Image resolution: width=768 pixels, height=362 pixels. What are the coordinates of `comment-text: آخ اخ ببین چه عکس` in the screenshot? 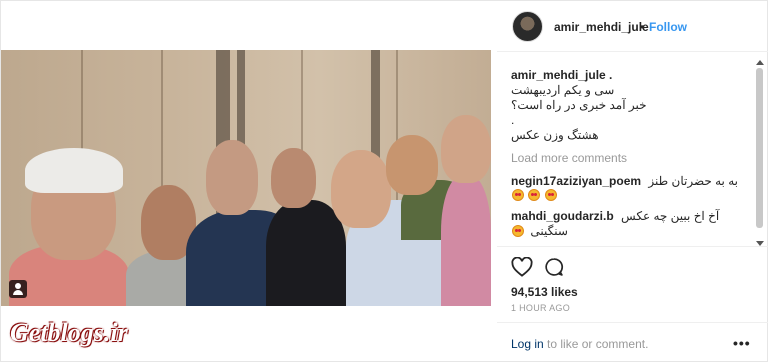 It's located at (670, 216).